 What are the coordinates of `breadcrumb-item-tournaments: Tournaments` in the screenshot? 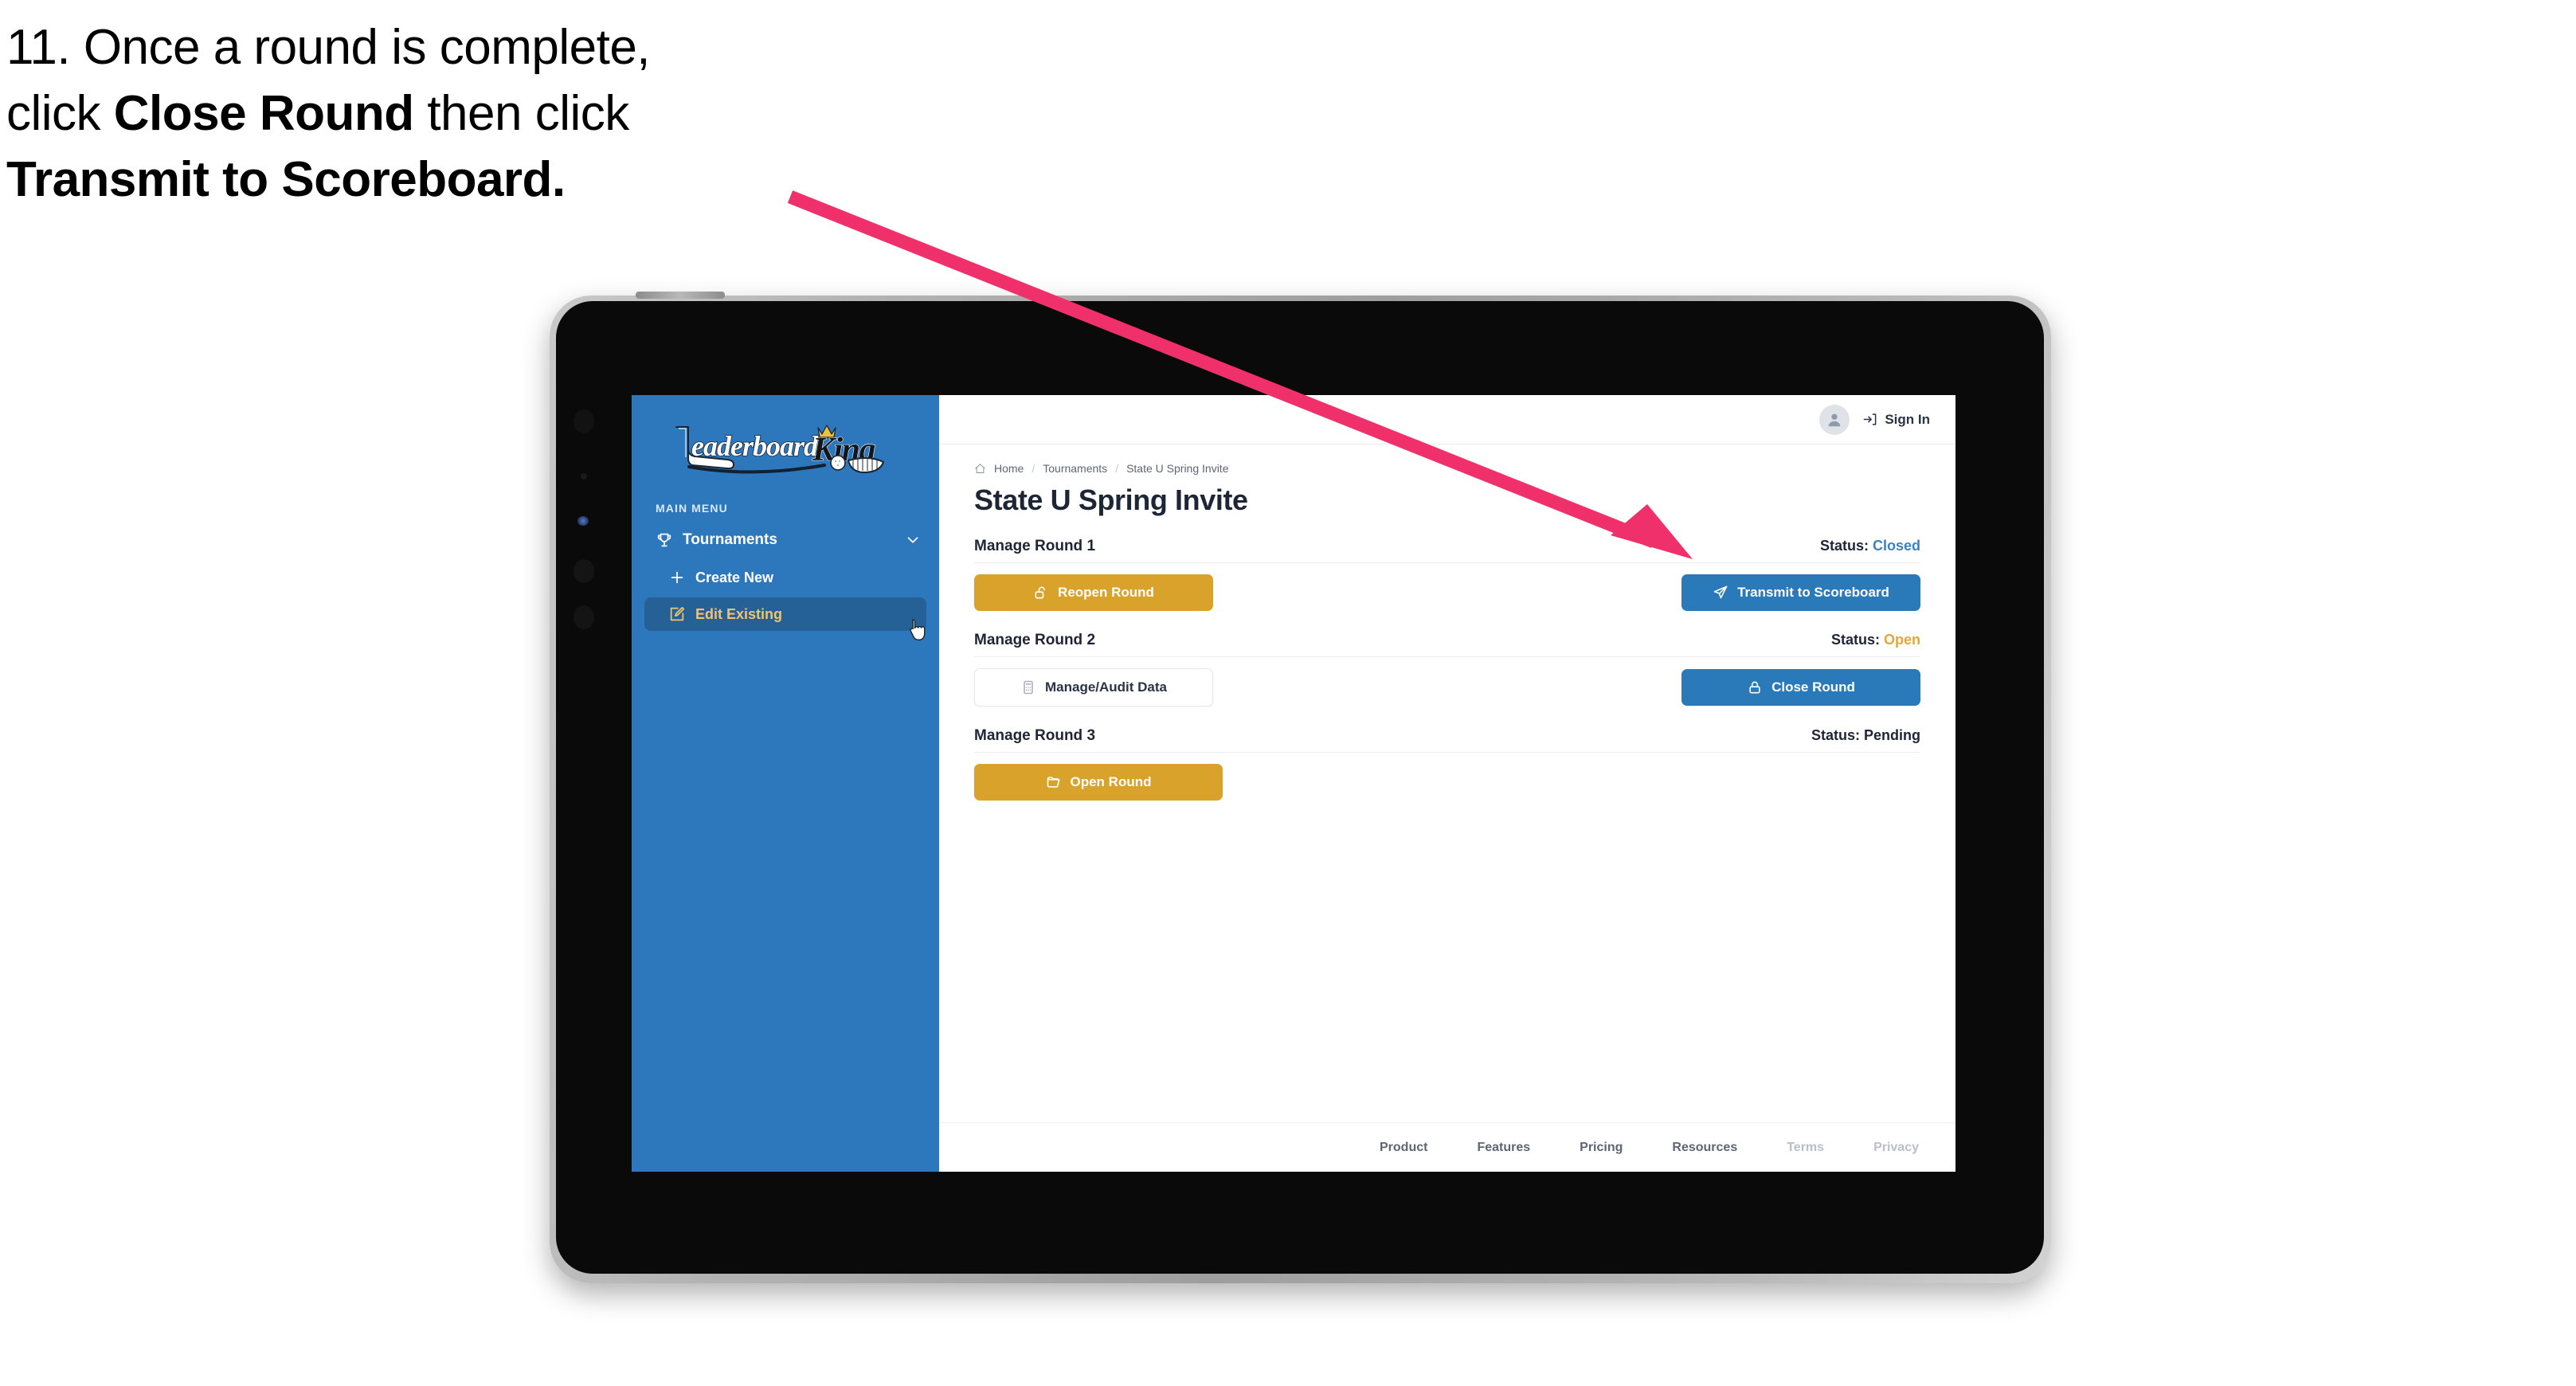 It's located at (1075, 468).